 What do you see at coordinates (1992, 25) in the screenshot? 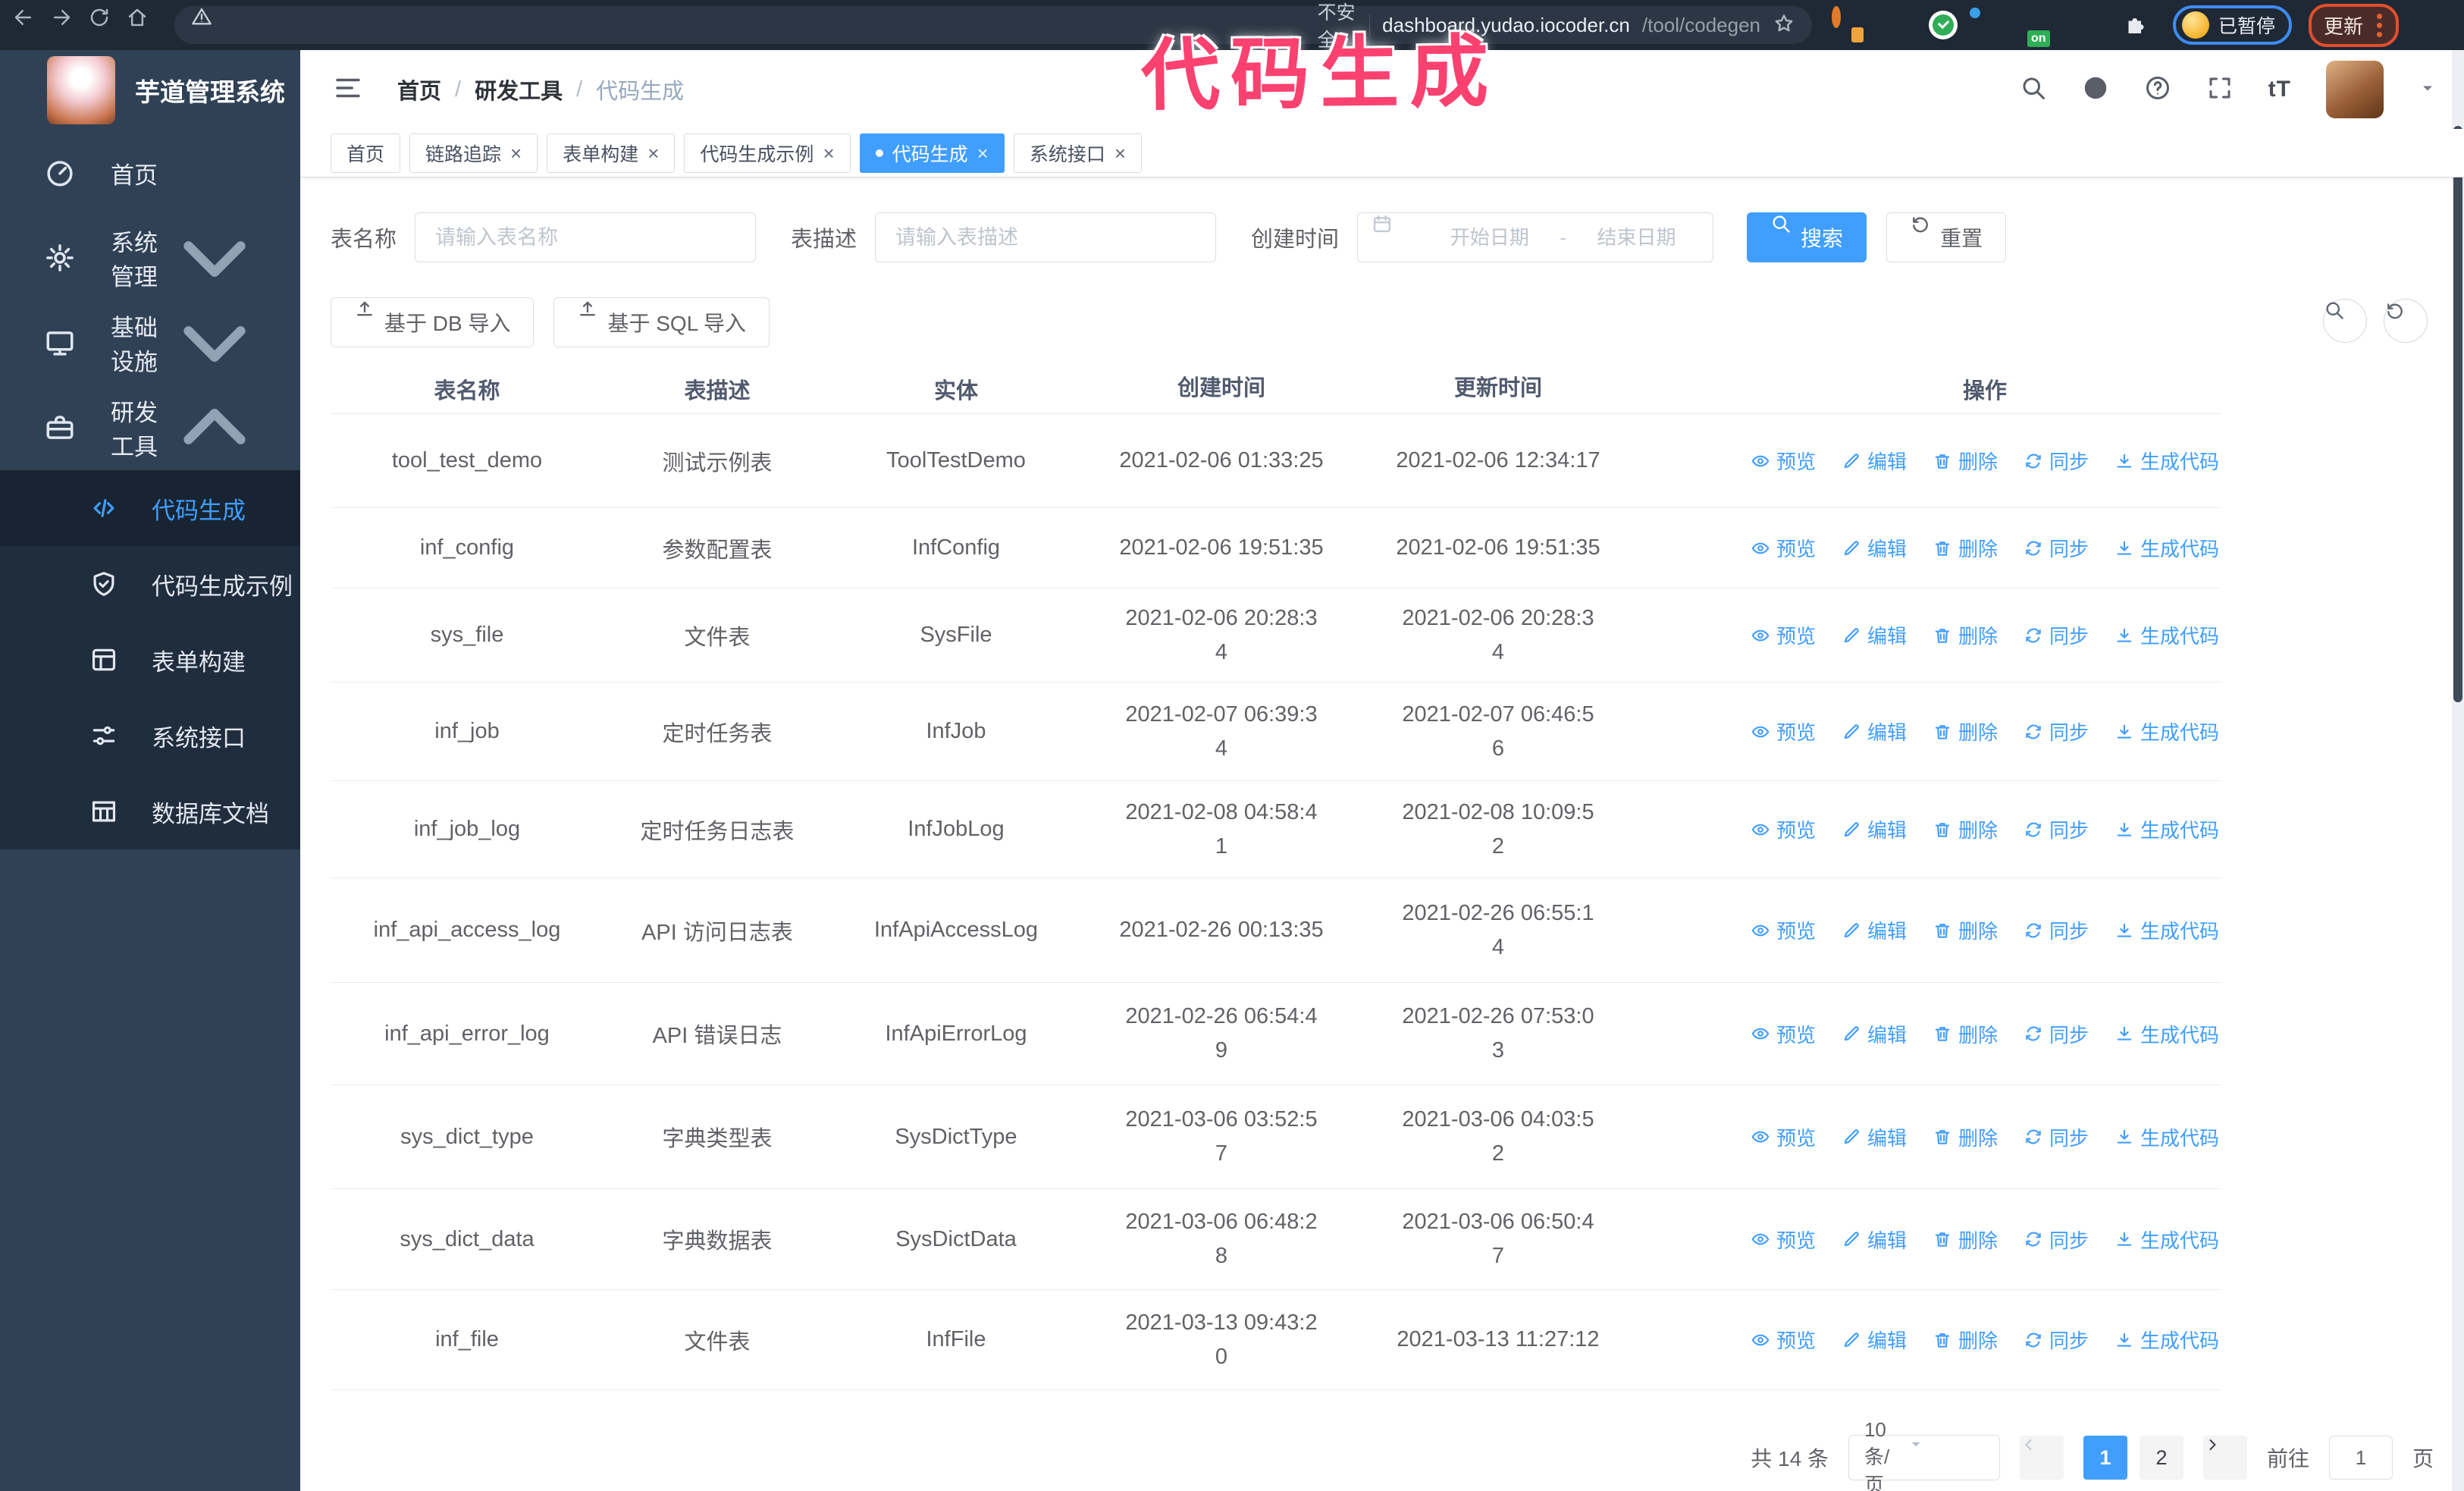
I see `extension-icon-grid-drop` at bounding box center [1992, 25].